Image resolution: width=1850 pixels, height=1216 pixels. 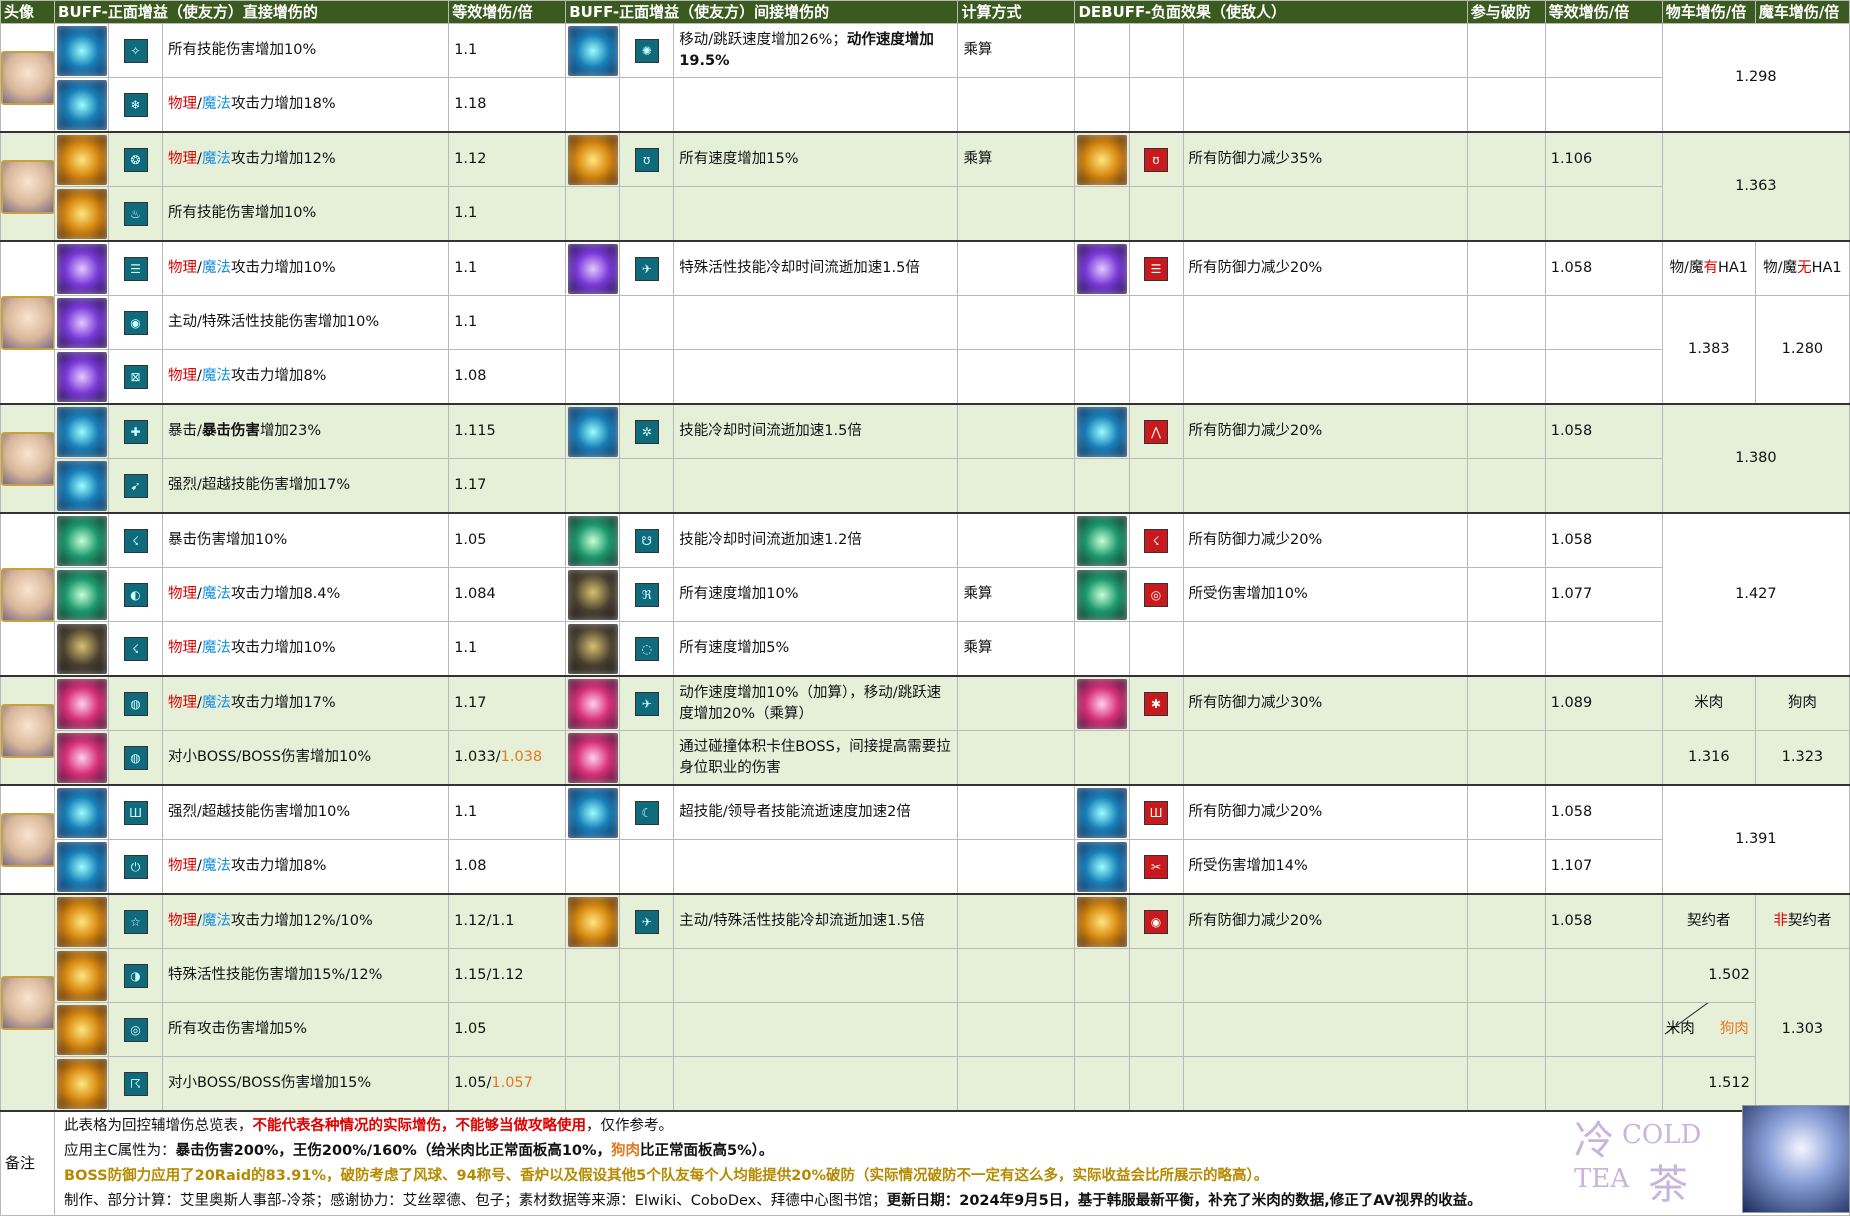 What do you see at coordinates (1802, 921) in the screenshot?
I see `mag-condition: 非契约者` at bounding box center [1802, 921].